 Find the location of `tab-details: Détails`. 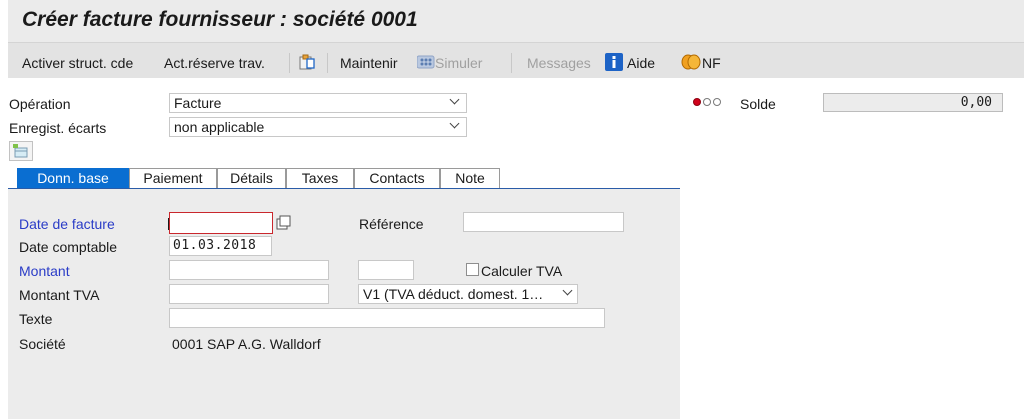

tab-details: Détails is located at coordinates (251, 178).